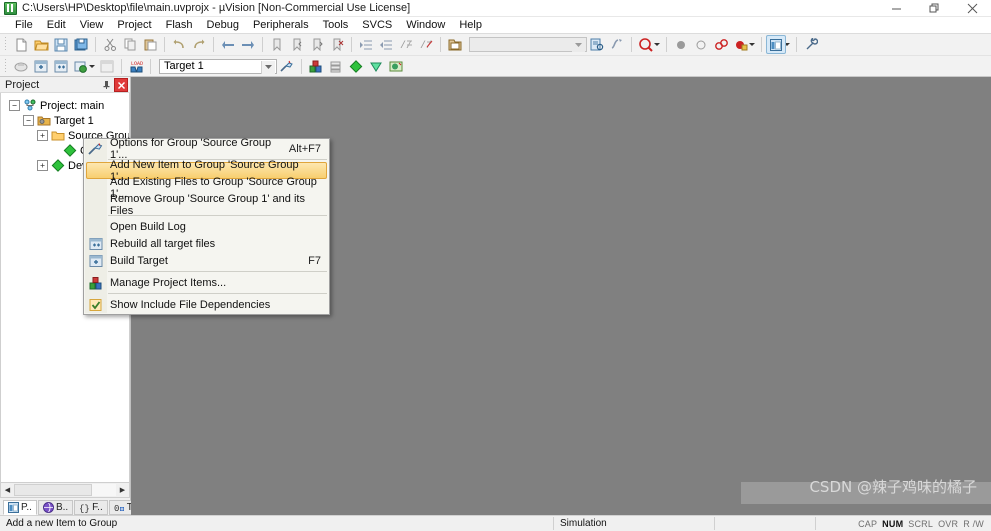 This screenshot has width=991, height=531. What do you see at coordinates (281, 25) in the screenshot?
I see `menu-peripherals: Peripherals` at bounding box center [281, 25].